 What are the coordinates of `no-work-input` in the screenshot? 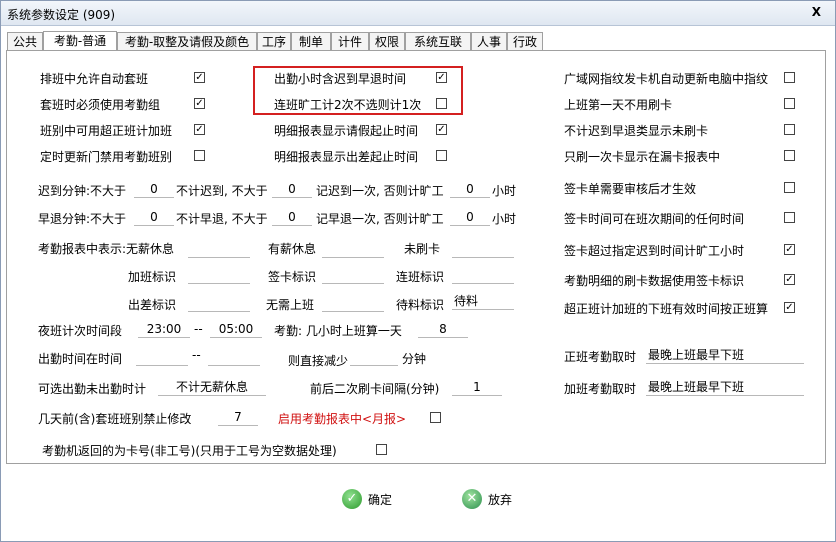 It's located at (353, 303).